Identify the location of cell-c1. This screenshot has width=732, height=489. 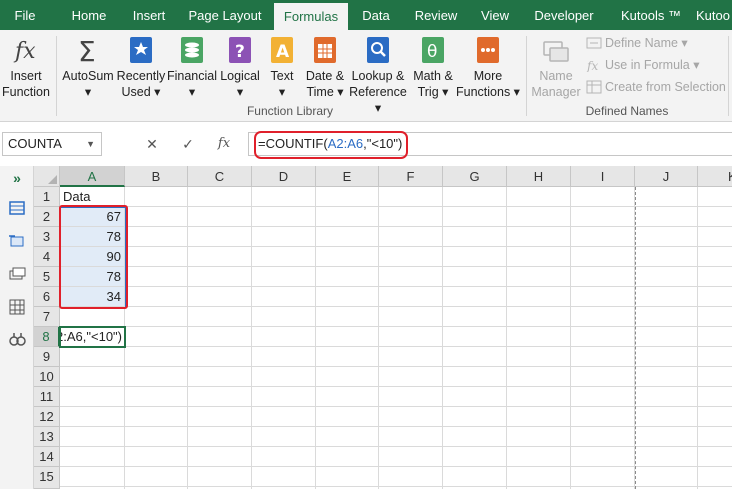
(220, 197).